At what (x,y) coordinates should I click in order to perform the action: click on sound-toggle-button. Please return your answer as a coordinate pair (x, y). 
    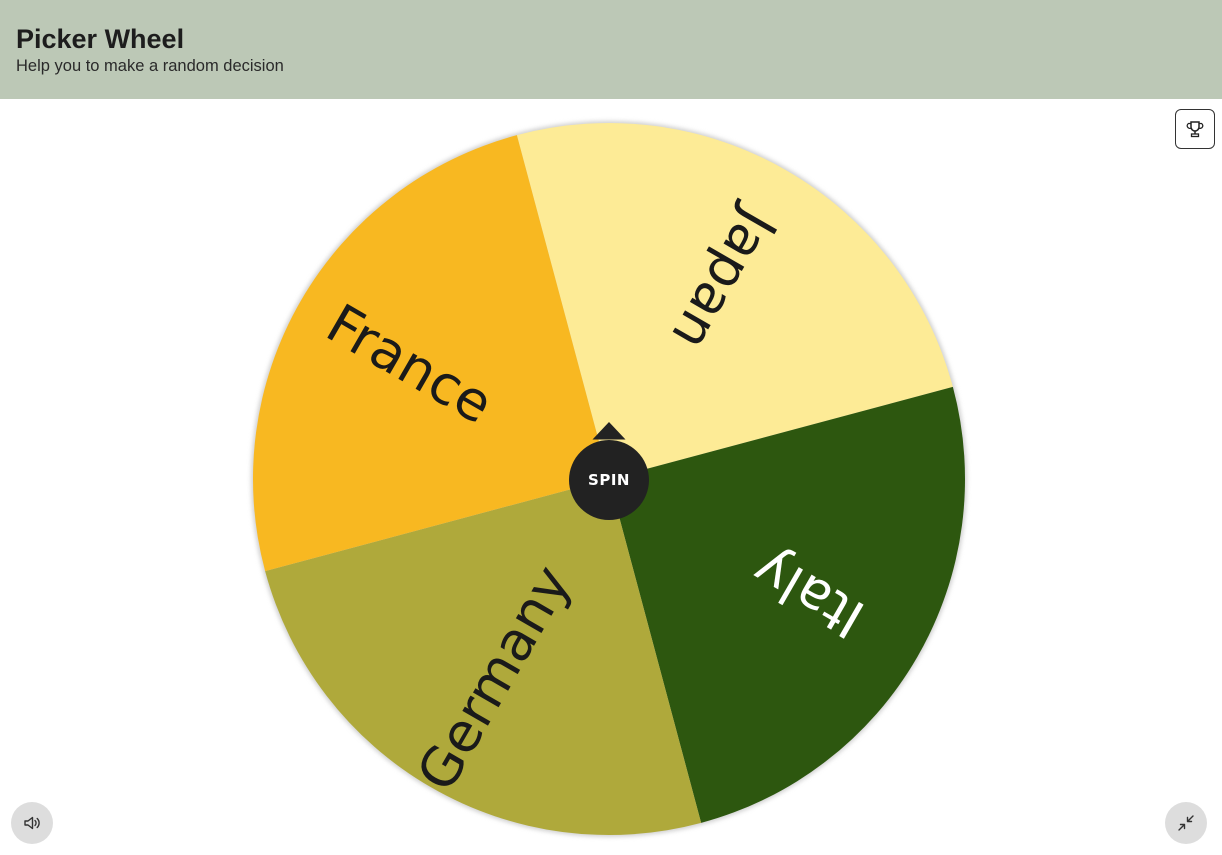
    Looking at the image, I should click on (32, 823).